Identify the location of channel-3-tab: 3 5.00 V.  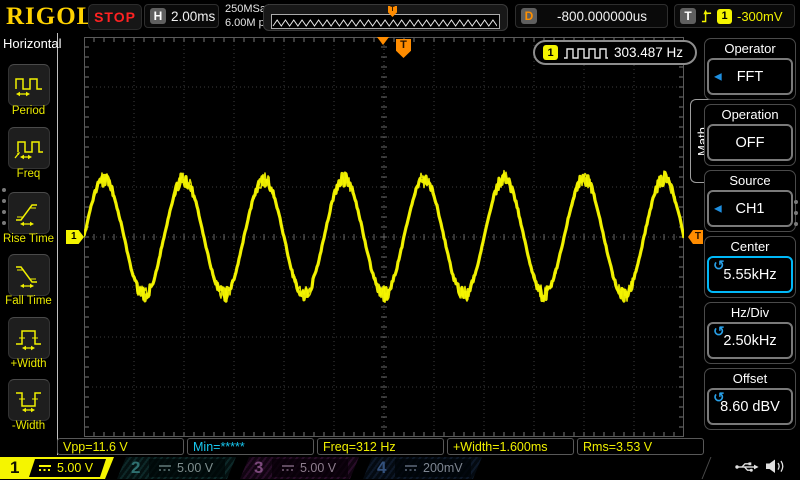
(299, 468).